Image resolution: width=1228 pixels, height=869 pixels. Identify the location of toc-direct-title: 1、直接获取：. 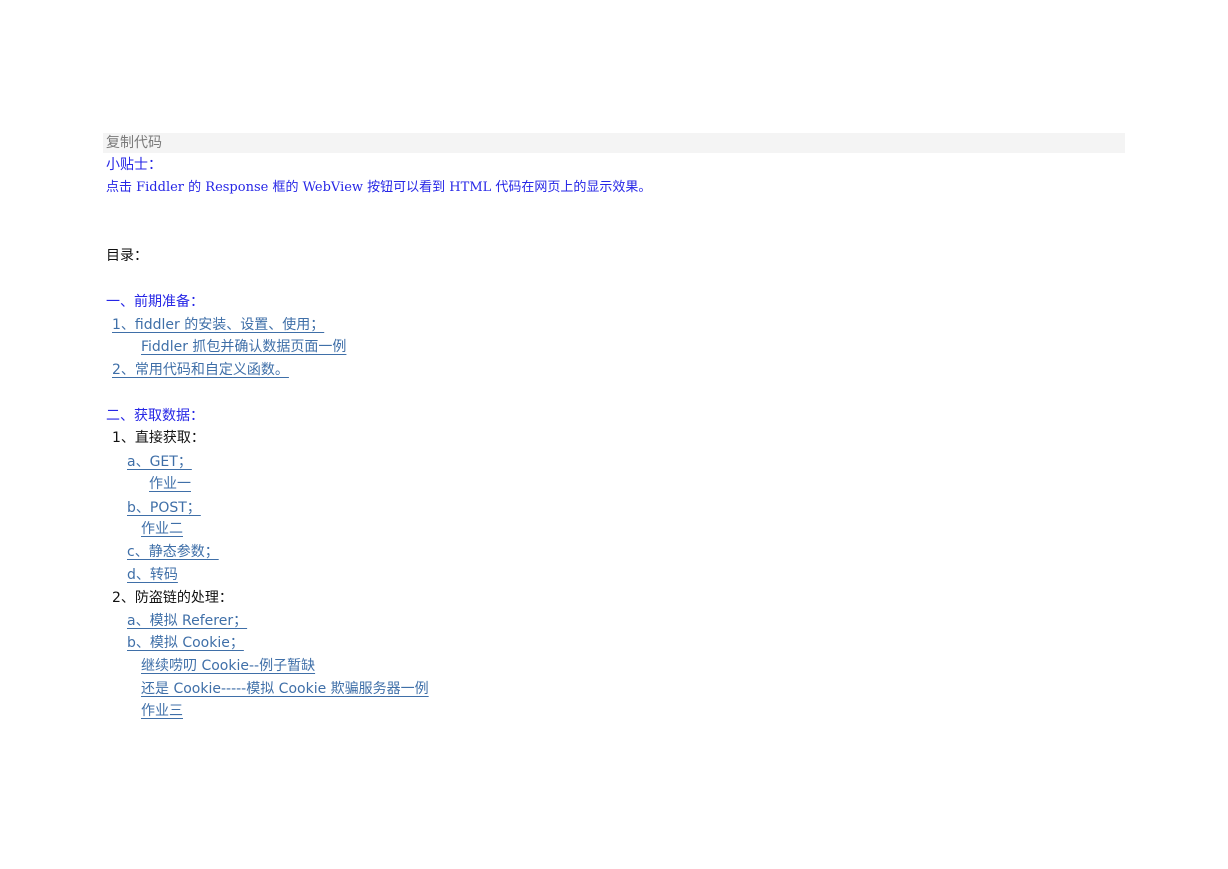
(158, 438).